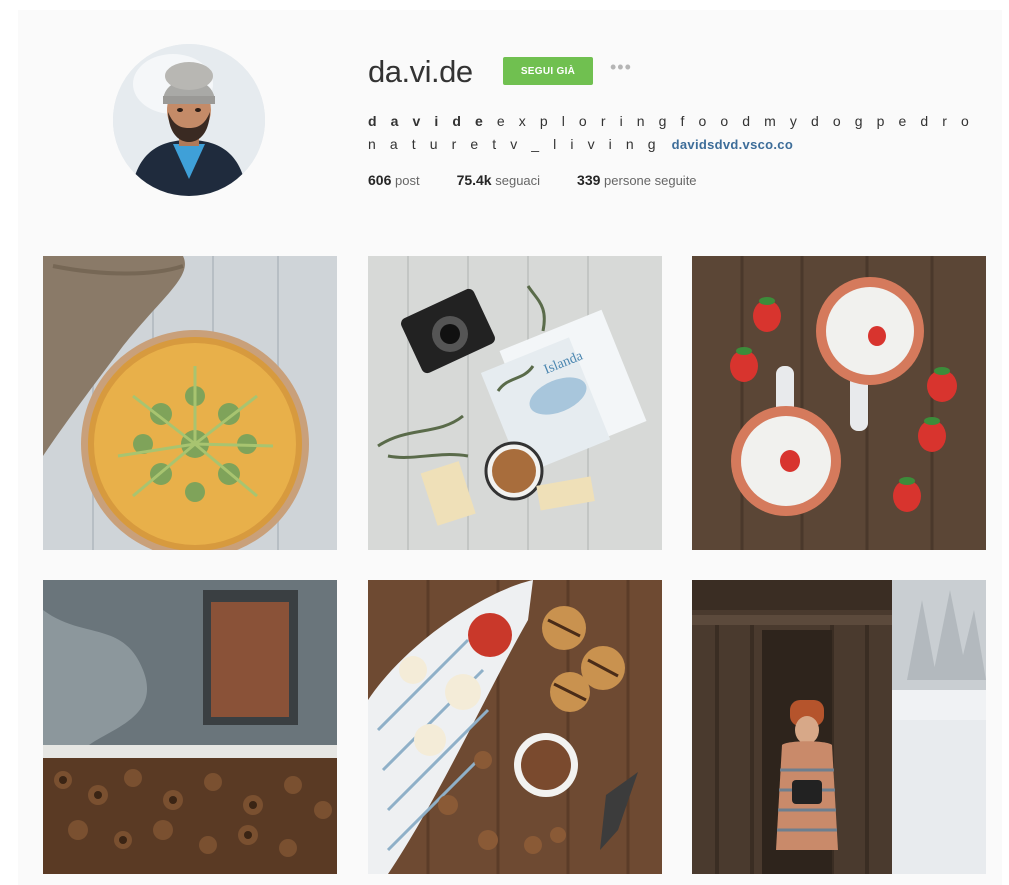 Image resolution: width=1009 pixels, height=885 pixels. Describe the element at coordinates (624, 68) in the screenshot. I see `ellipsis-icon: •••` at that location.